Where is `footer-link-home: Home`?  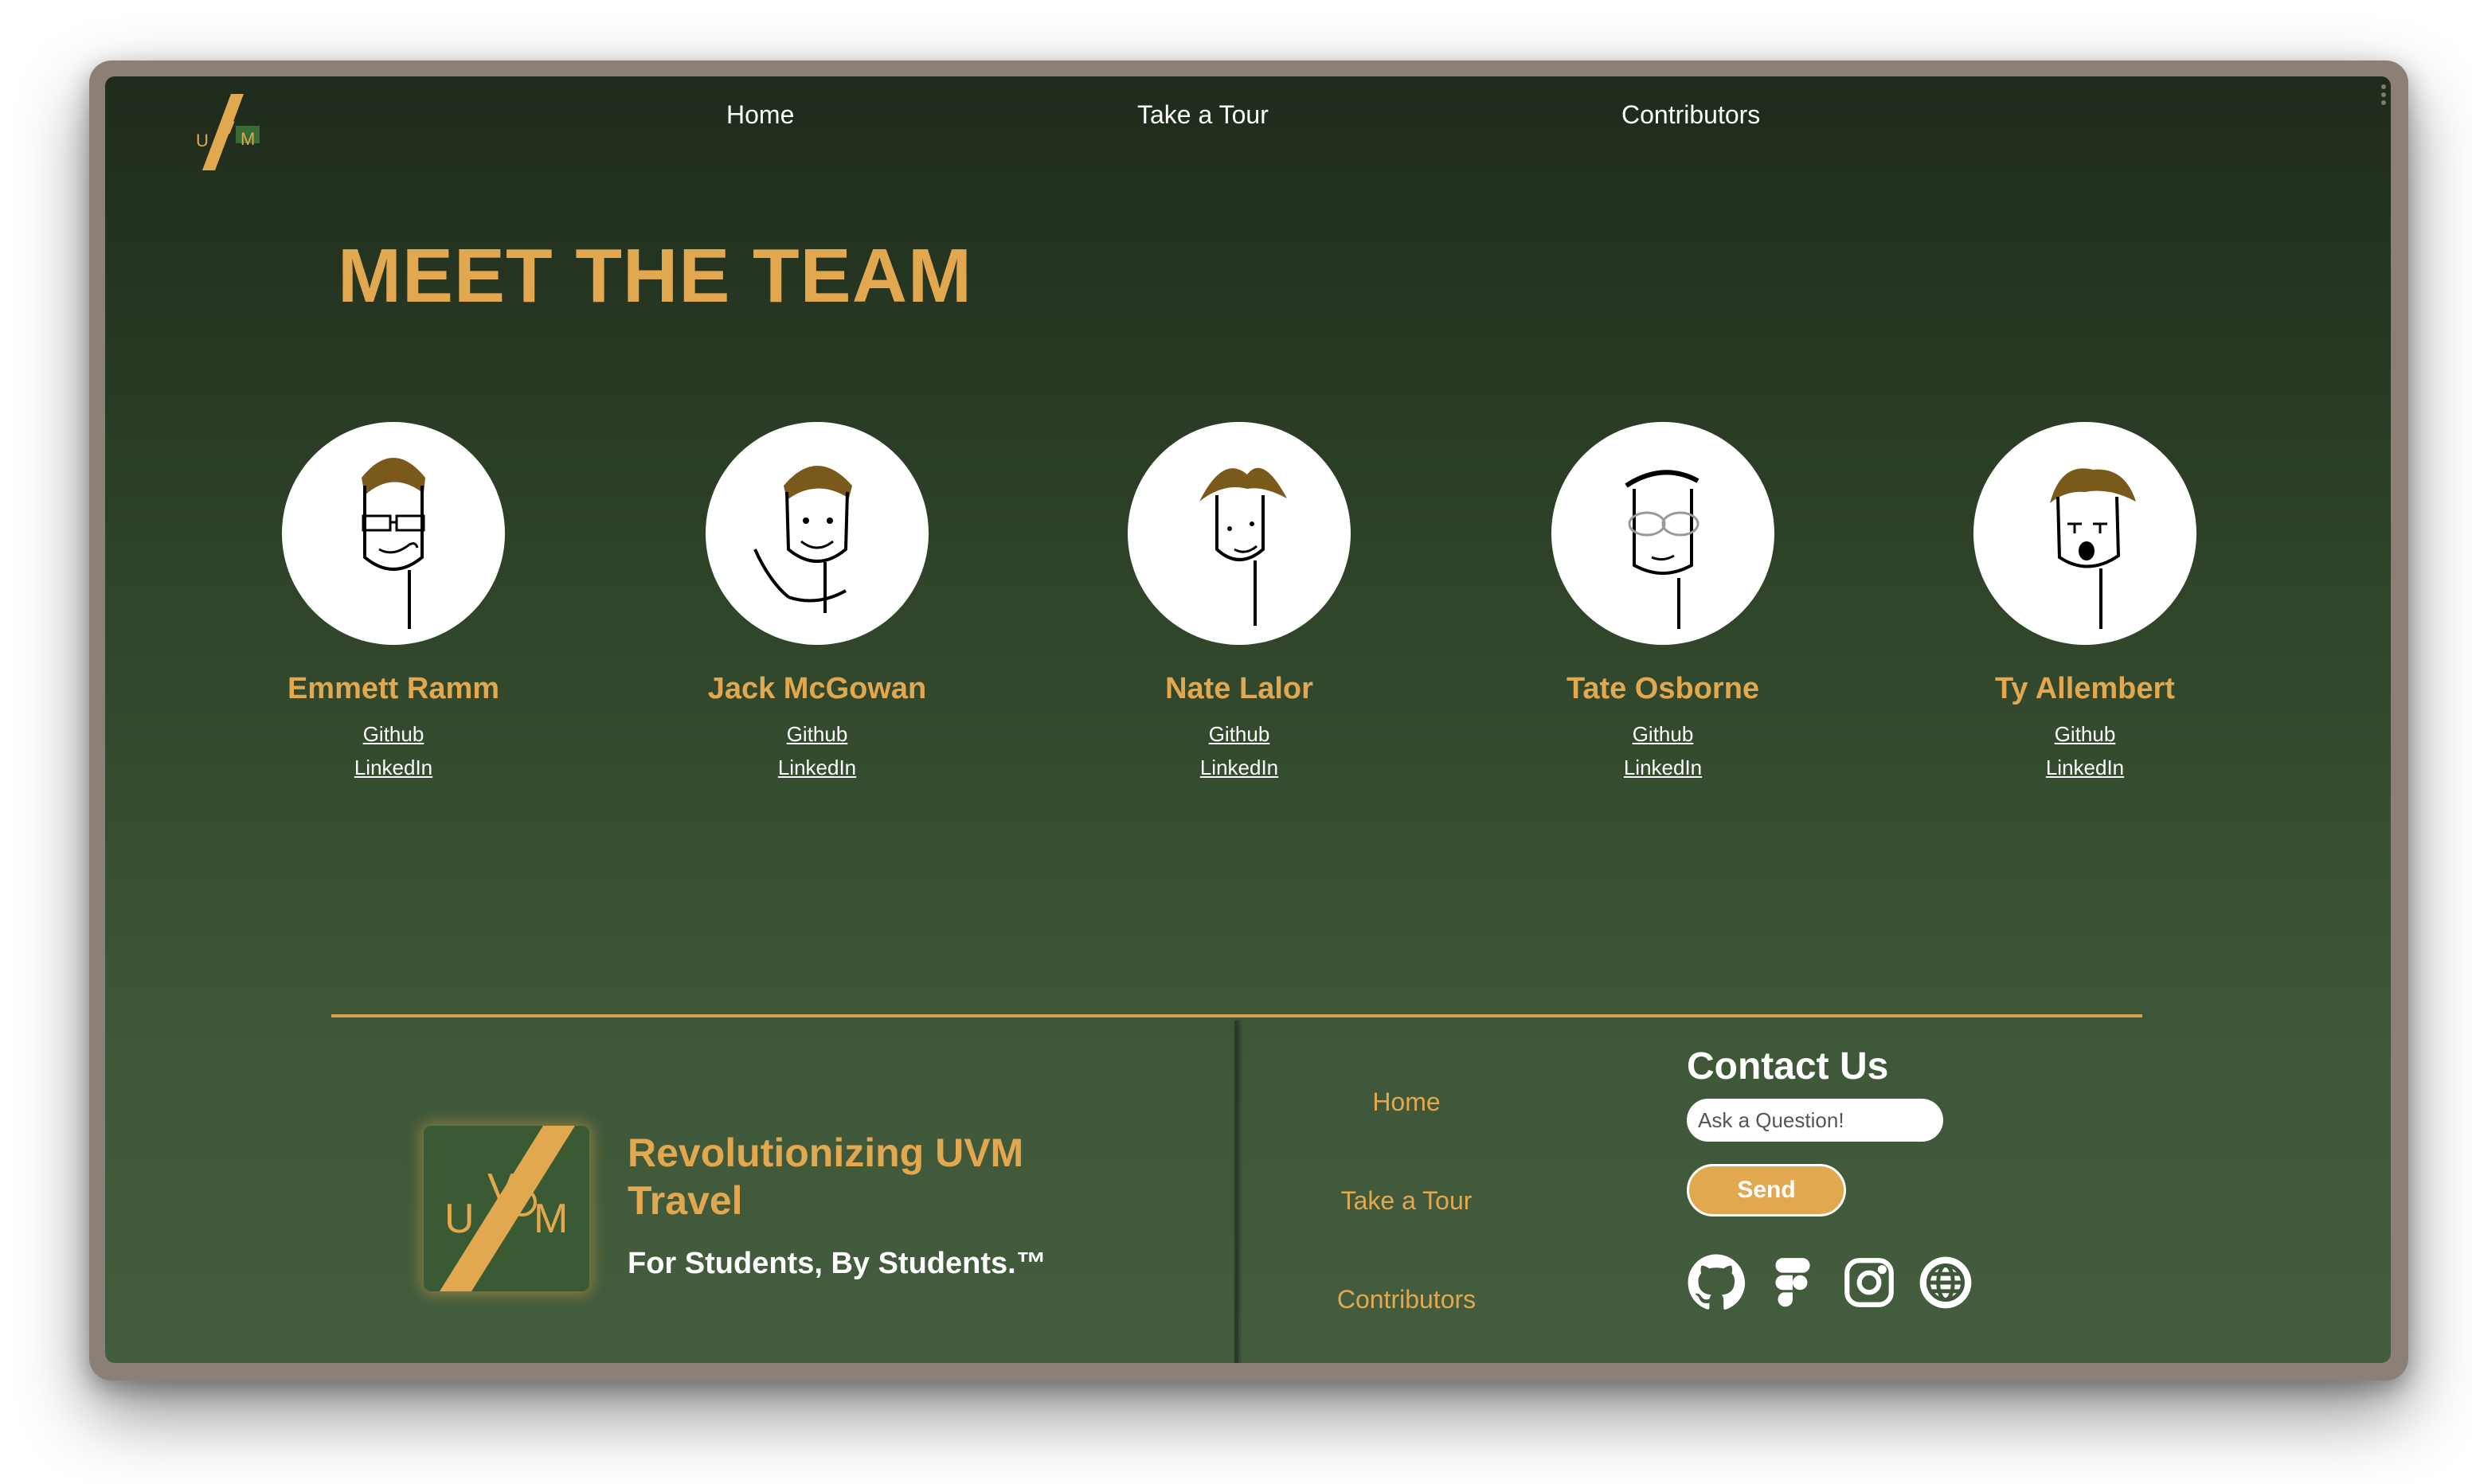
footer-link-home: Home is located at coordinates (1406, 1102).